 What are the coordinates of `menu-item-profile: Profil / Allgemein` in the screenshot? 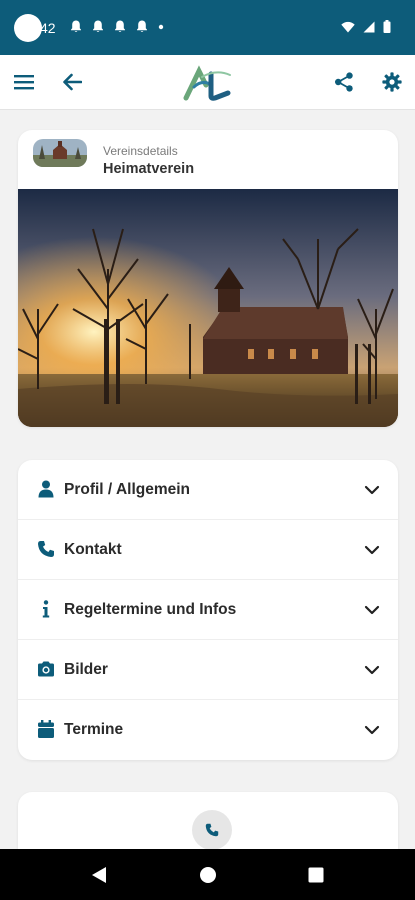 It's located at (208, 490).